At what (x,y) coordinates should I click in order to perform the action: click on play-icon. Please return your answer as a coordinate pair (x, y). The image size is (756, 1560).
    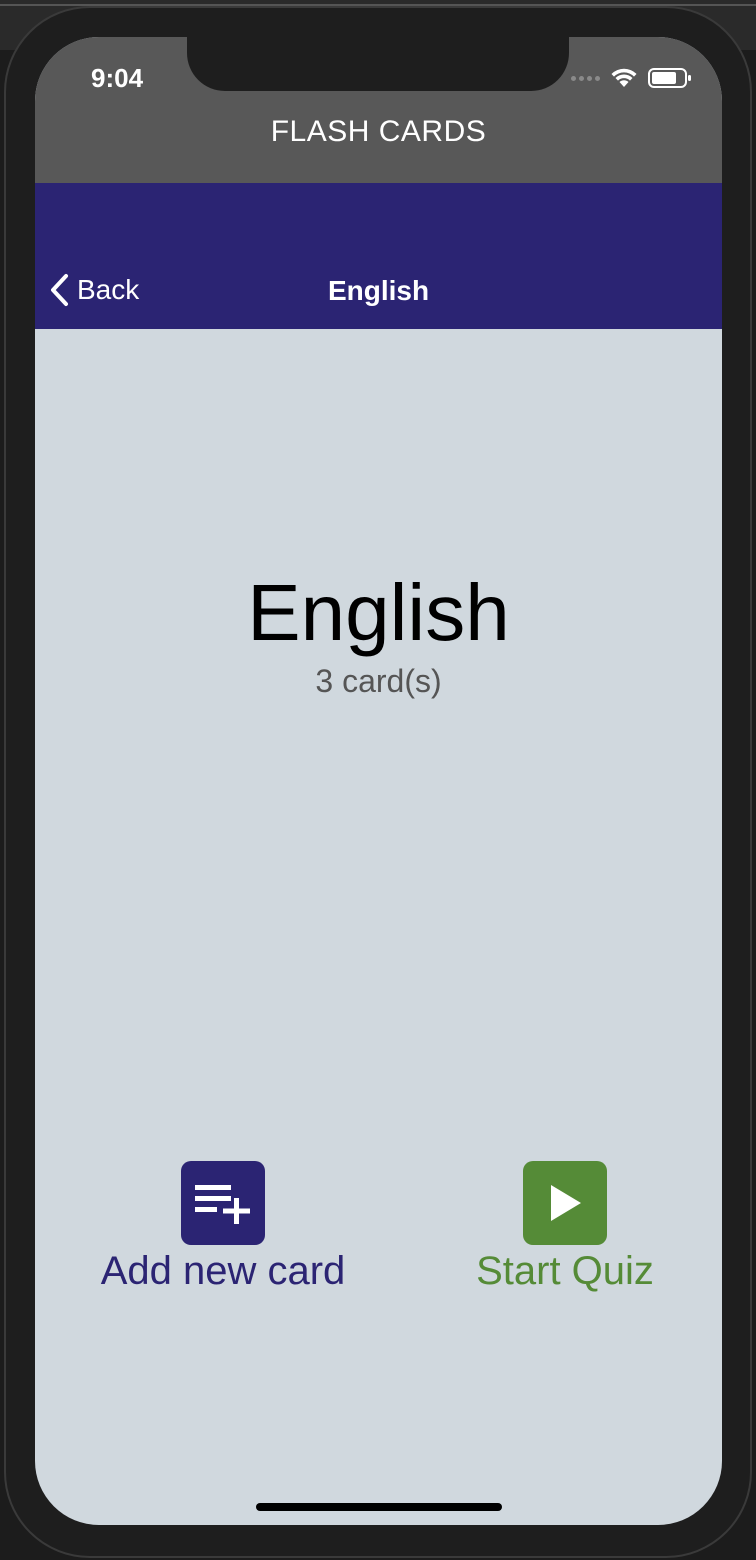
    Looking at the image, I should click on (566, 1203).